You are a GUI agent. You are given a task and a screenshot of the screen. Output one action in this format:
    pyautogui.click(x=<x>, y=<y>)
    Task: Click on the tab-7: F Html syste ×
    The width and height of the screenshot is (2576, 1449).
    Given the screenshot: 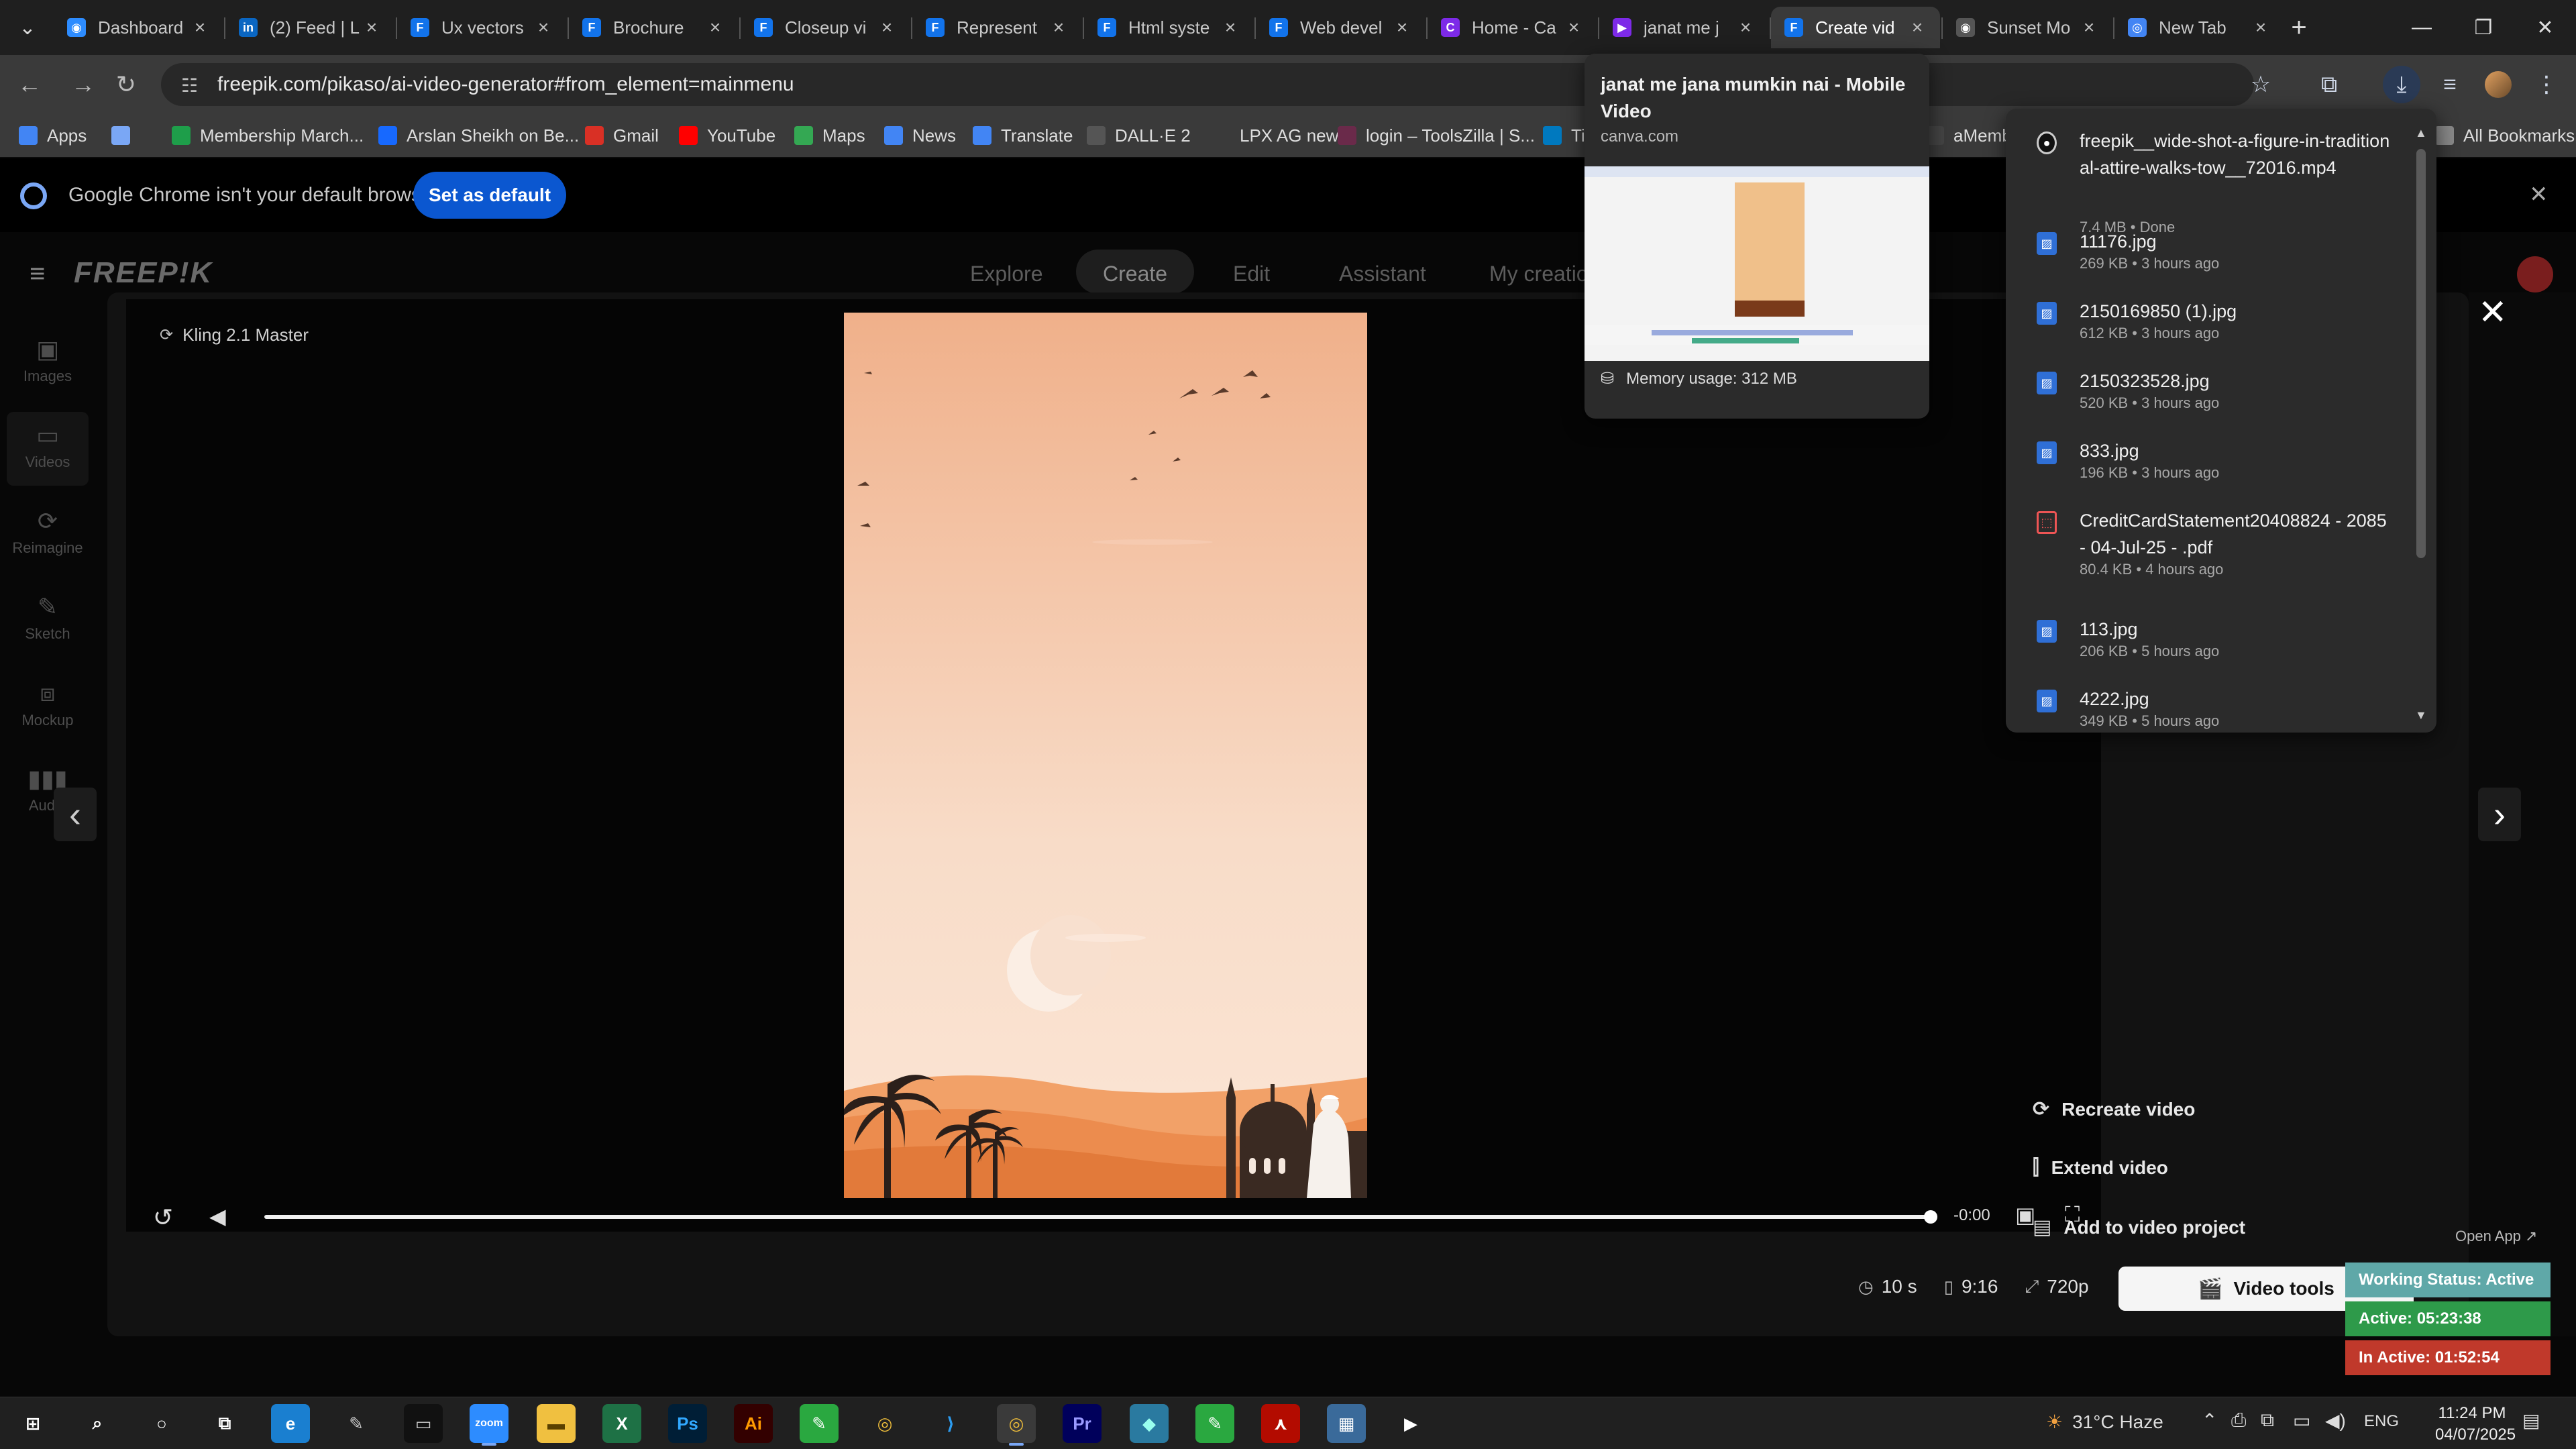 What is the action you would take?
    pyautogui.click(x=1168, y=27)
    